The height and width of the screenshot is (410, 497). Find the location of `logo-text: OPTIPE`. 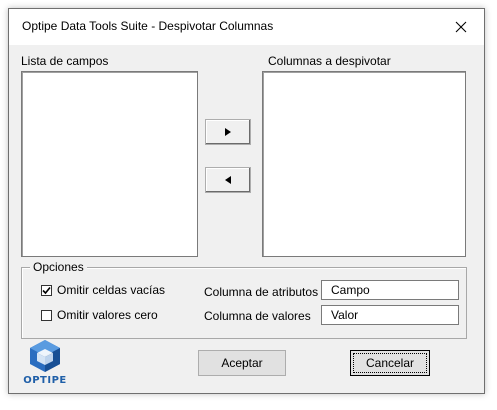

logo-text: OPTIPE is located at coordinates (45, 380).